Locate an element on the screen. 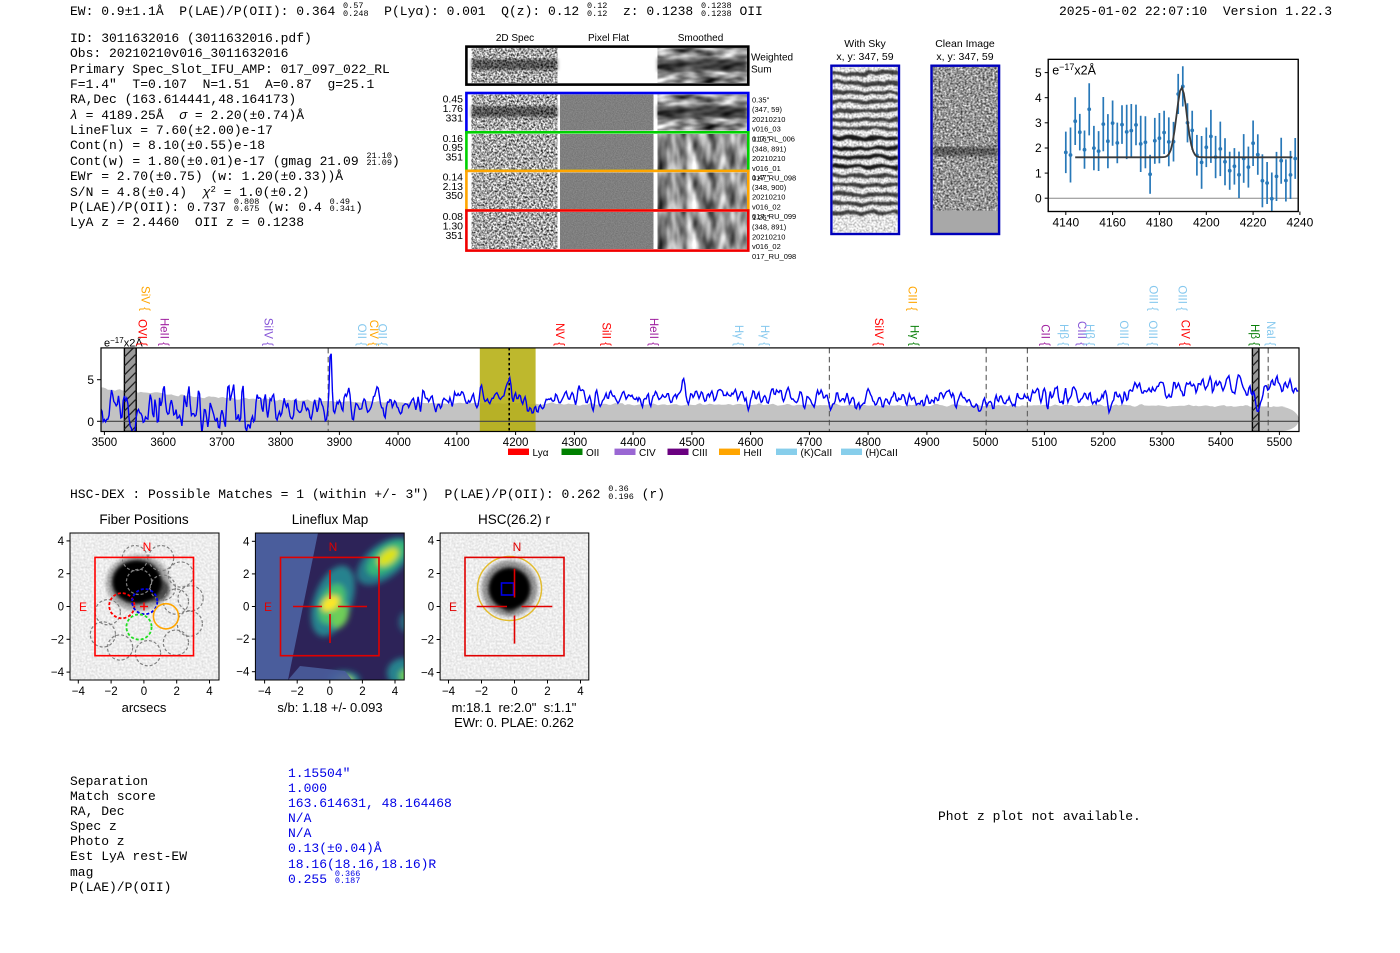 The width and height of the screenshot is (1400, 953). svg-text: 0.35" is located at coordinates (761, 99).